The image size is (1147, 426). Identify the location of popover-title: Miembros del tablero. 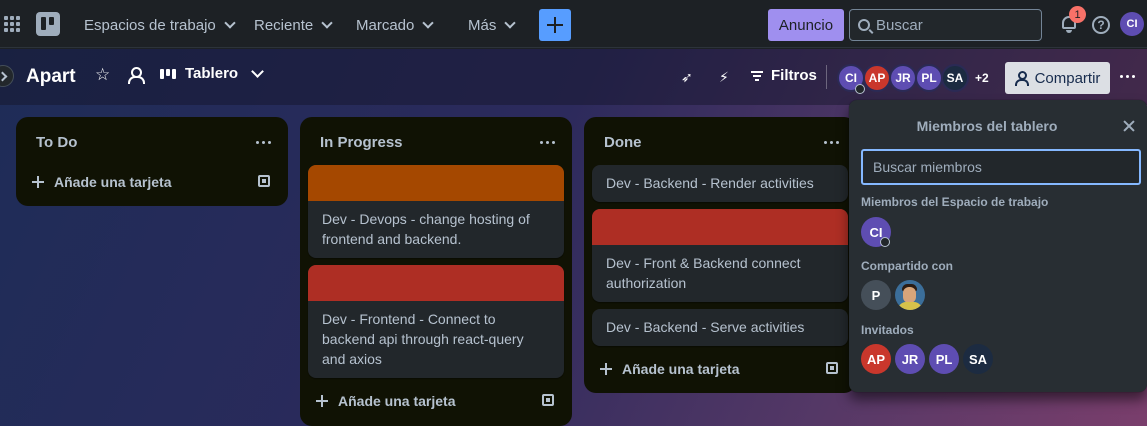
(987, 126).